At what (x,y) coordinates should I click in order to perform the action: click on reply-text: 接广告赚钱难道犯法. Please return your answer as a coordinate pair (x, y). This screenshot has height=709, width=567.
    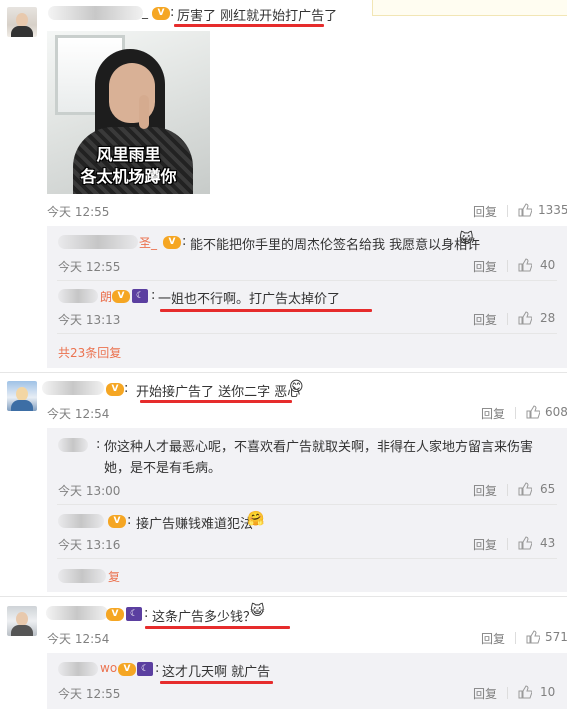
    Looking at the image, I should click on (195, 524).